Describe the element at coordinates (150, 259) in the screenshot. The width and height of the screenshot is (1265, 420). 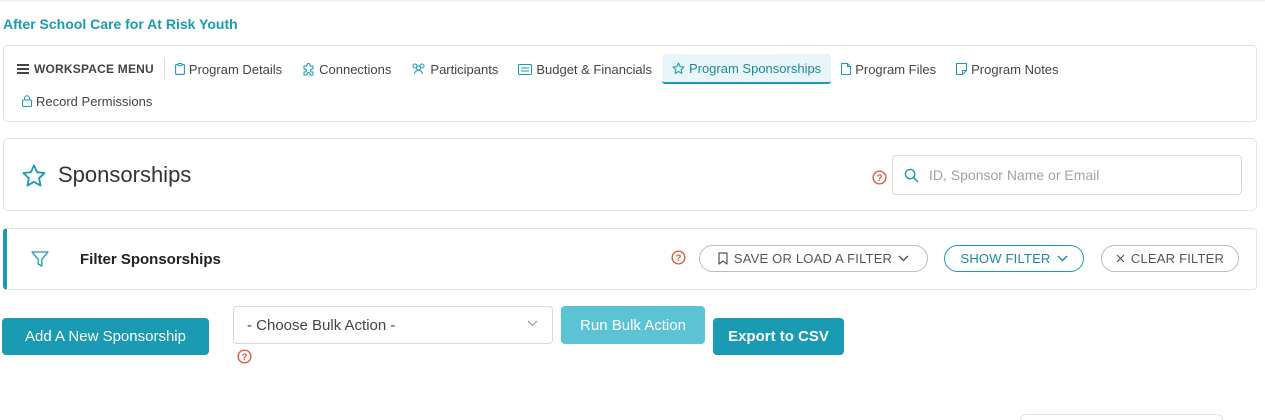
I see `filter-title: Filter Sponsorships` at that location.